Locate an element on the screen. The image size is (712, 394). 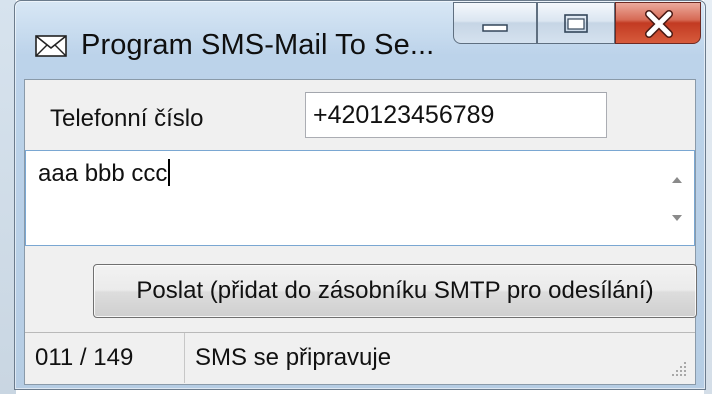
minimize-button is located at coordinates (495, 23).